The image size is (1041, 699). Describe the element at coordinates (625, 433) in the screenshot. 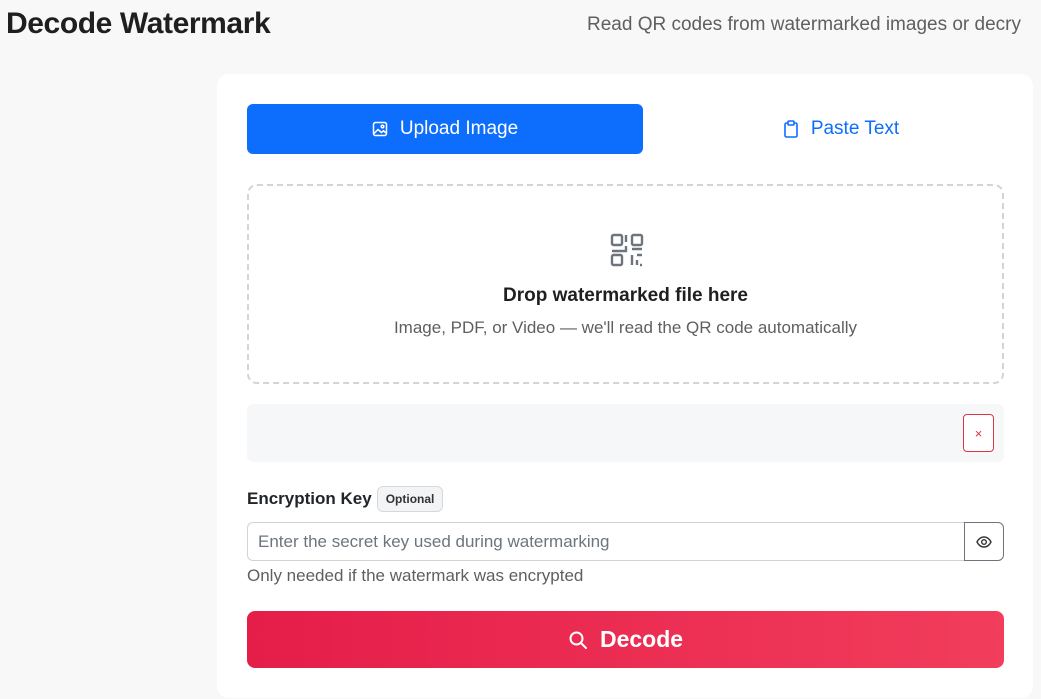

I see `file-preview: ×` at that location.